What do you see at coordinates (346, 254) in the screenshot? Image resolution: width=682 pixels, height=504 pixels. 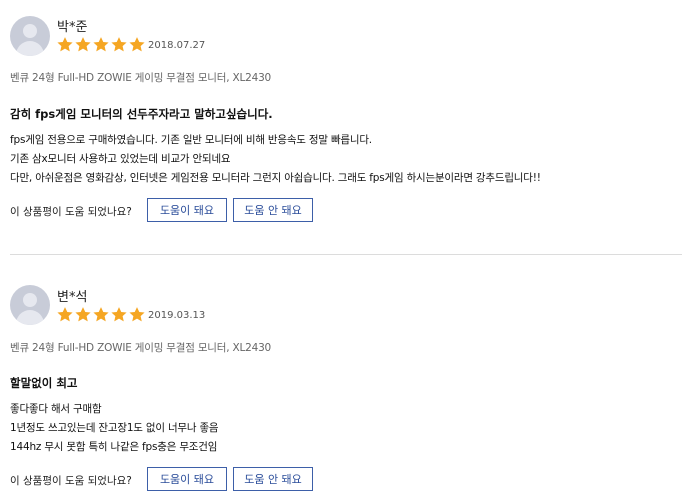 I see `review-divider` at bounding box center [346, 254].